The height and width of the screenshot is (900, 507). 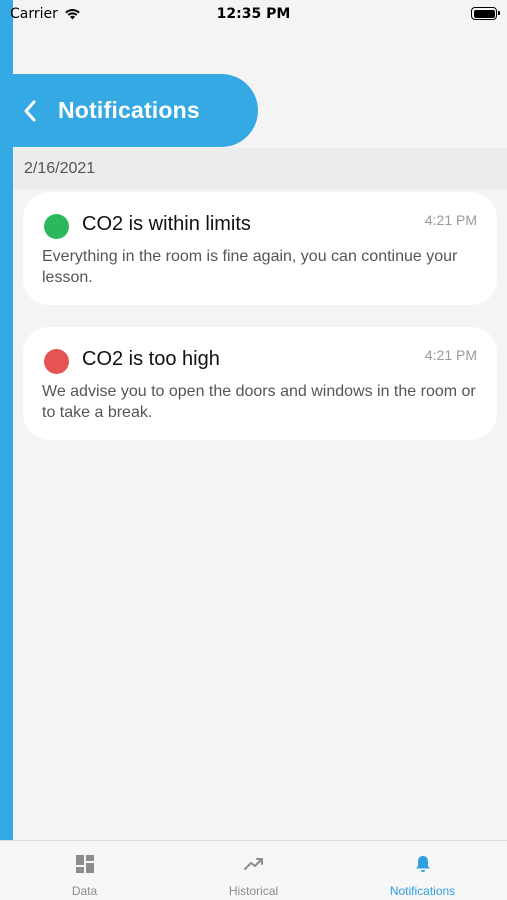 What do you see at coordinates (260, 169) in the screenshot?
I see `date-section-header: 2/16/2021` at bounding box center [260, 169].